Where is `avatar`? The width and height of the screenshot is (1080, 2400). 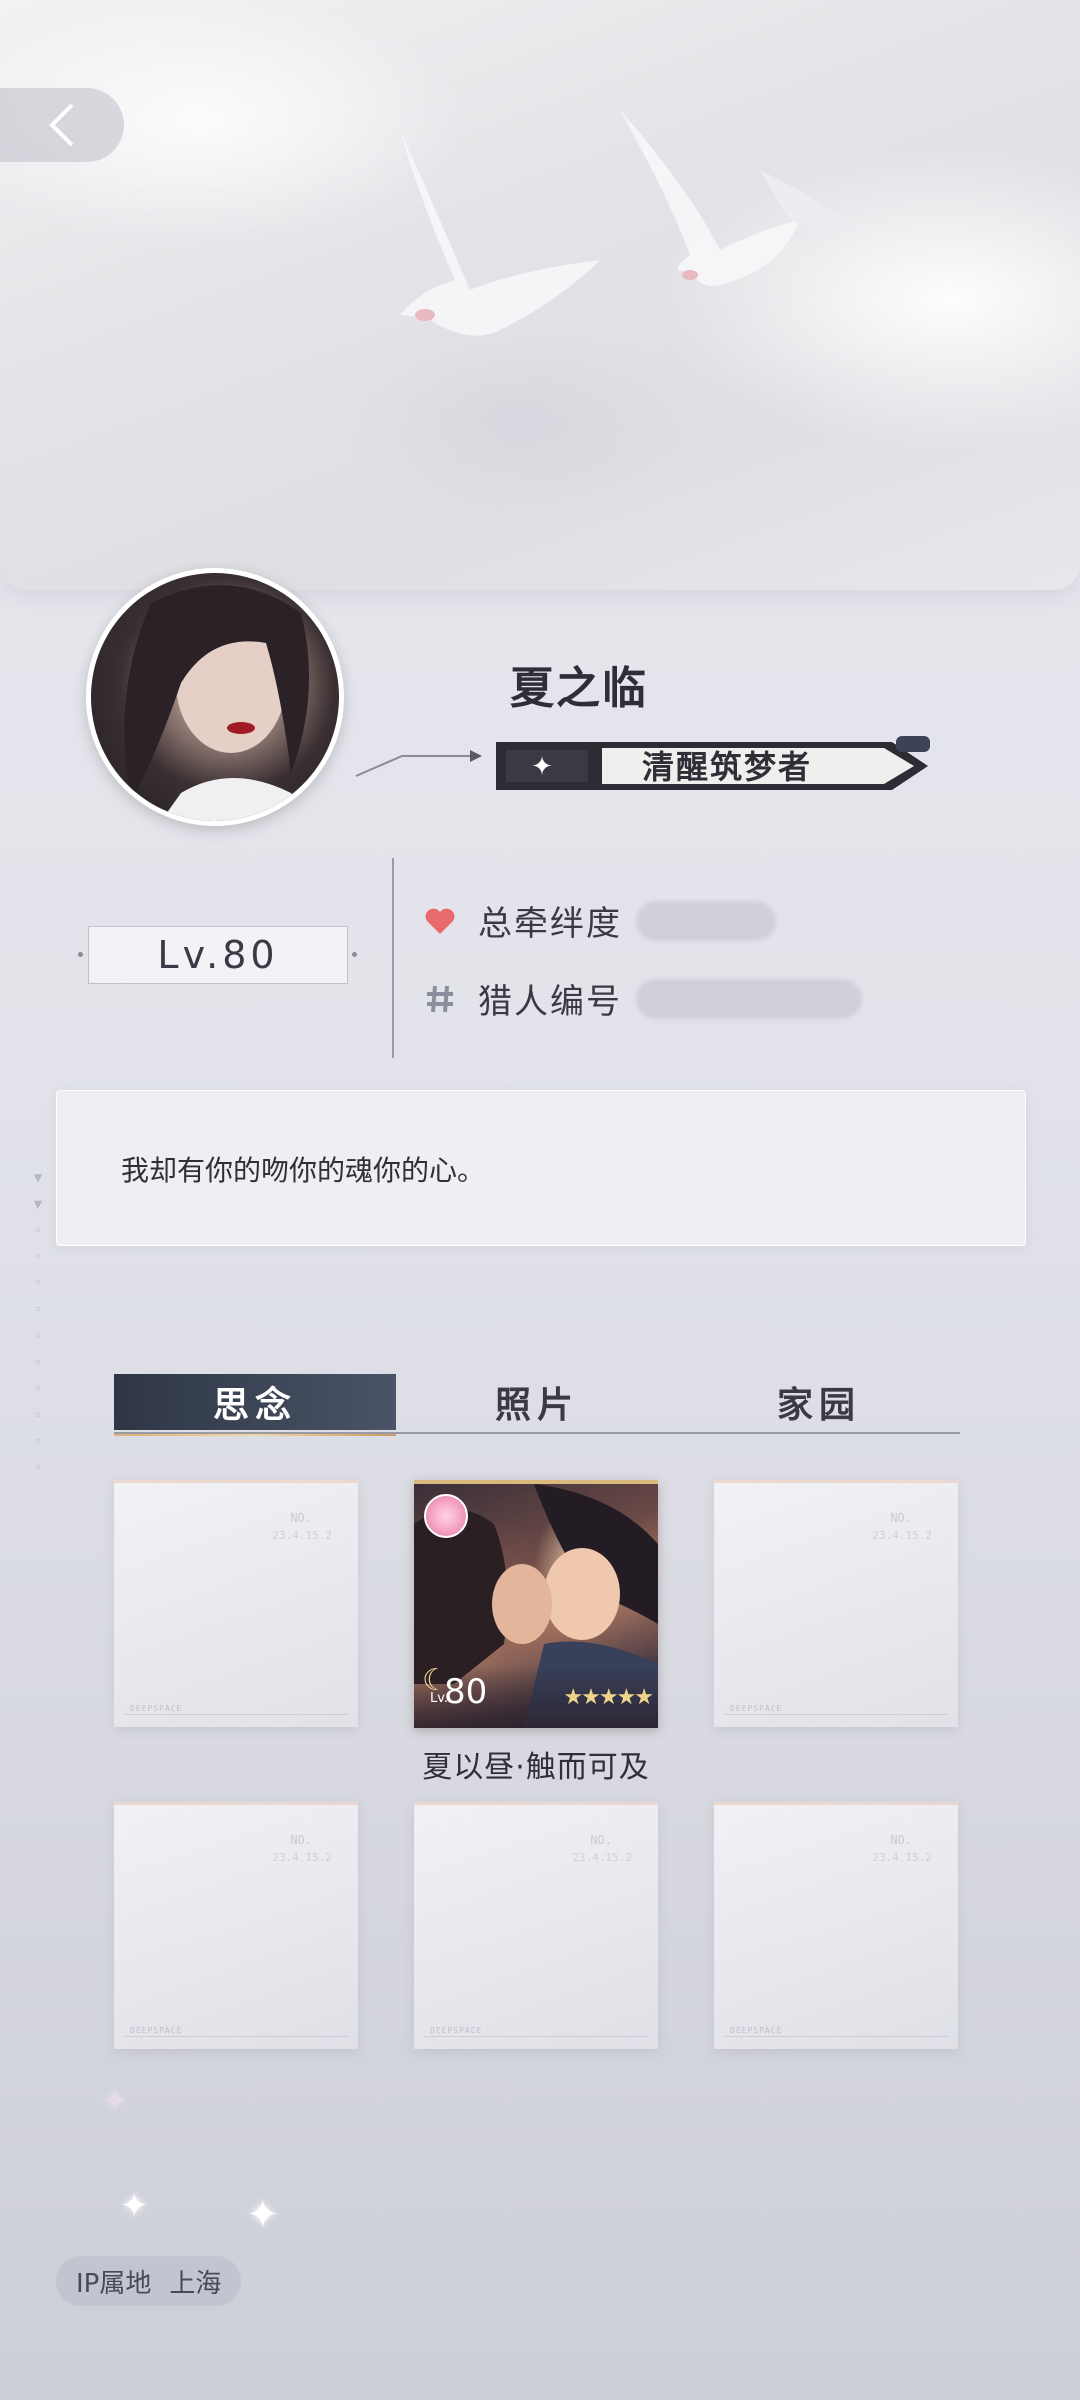
avatar is located at coordinates (215, 697).